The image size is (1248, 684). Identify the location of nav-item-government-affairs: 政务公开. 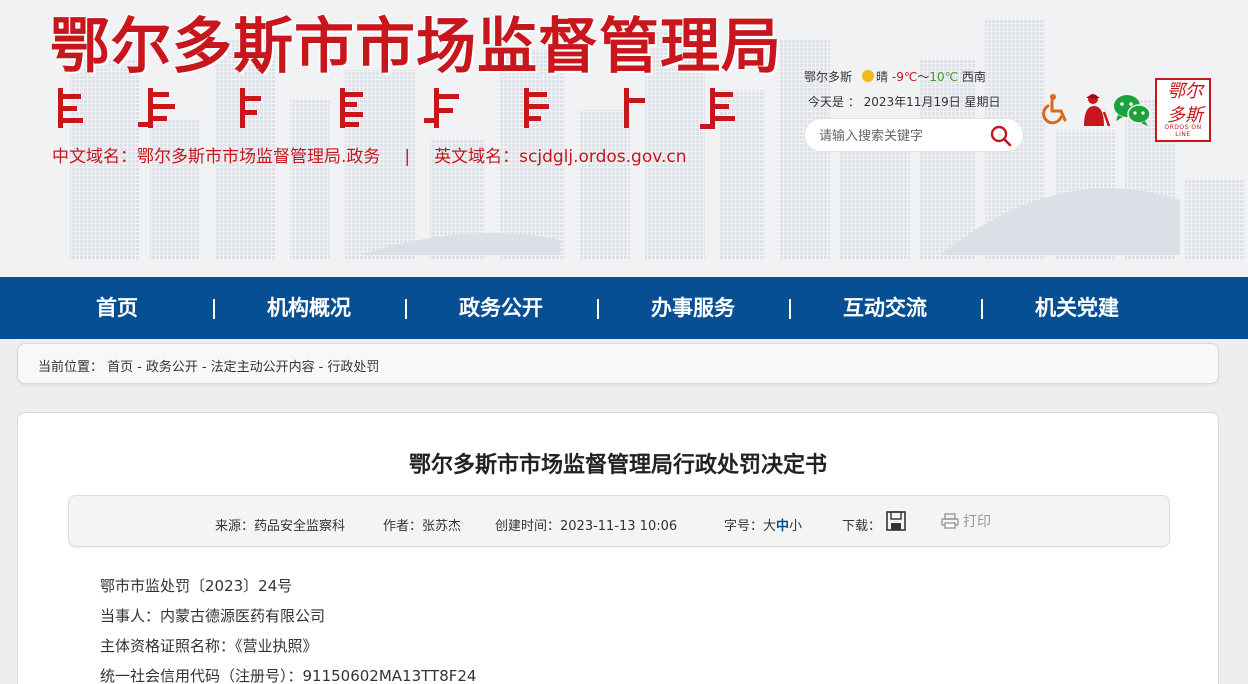
(501, 308).